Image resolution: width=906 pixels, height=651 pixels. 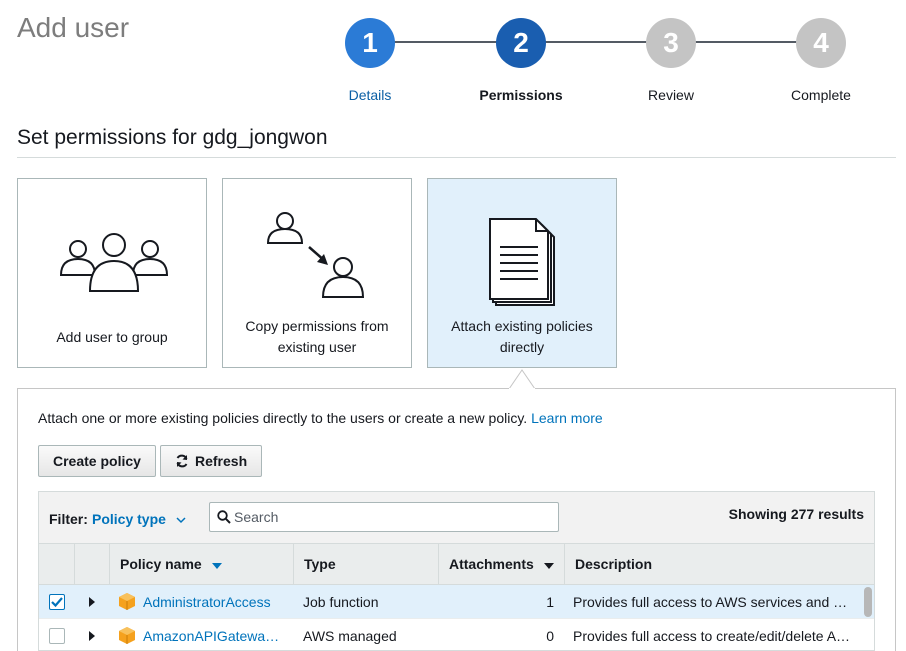 I want to click on results-count: Showing 277 results, so click(x=796, y=514).